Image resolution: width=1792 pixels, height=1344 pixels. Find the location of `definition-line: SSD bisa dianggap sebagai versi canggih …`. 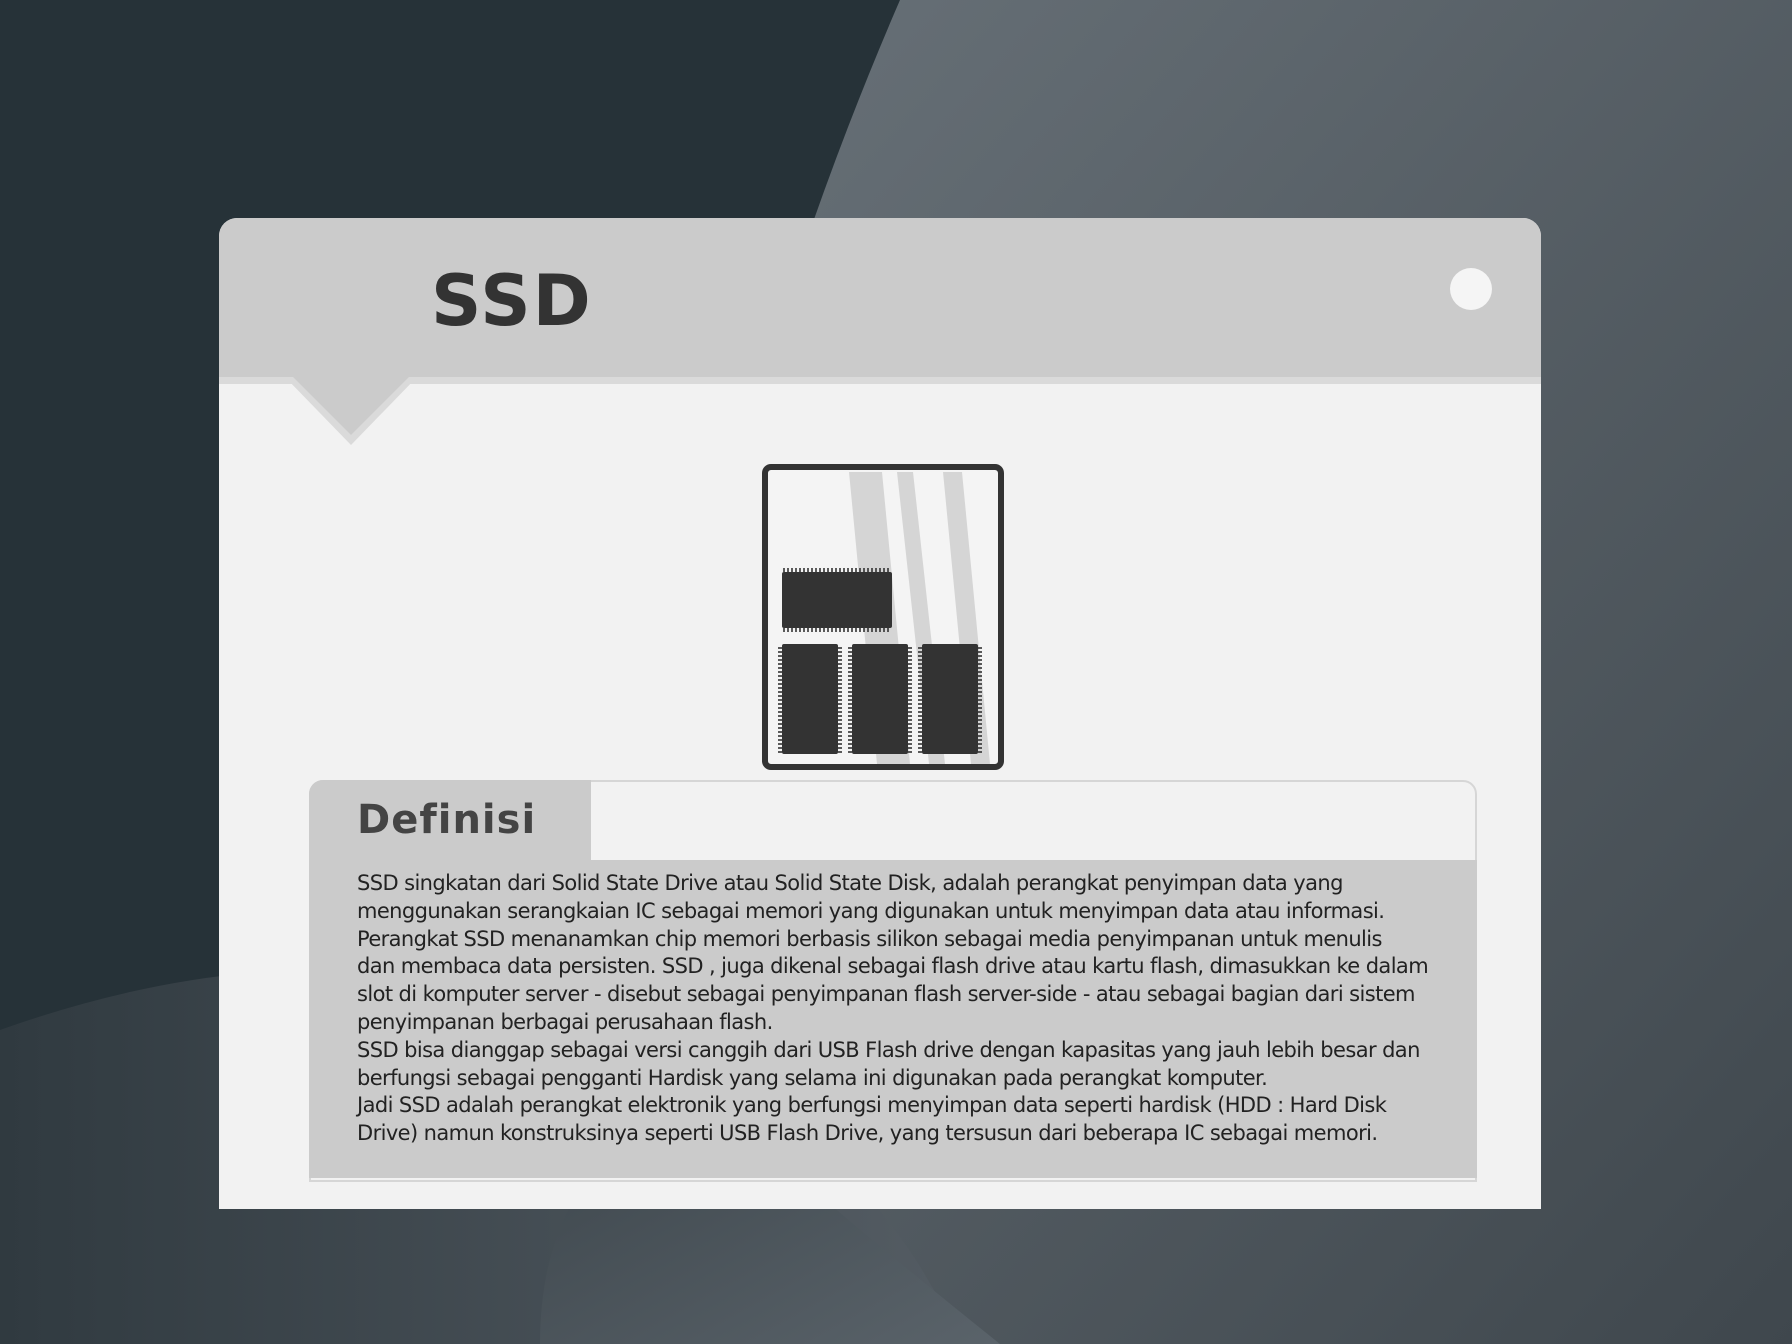

definition-line: SSD bisa dianggap sebagai versi canggih … is located at coordinates (888, 1049).